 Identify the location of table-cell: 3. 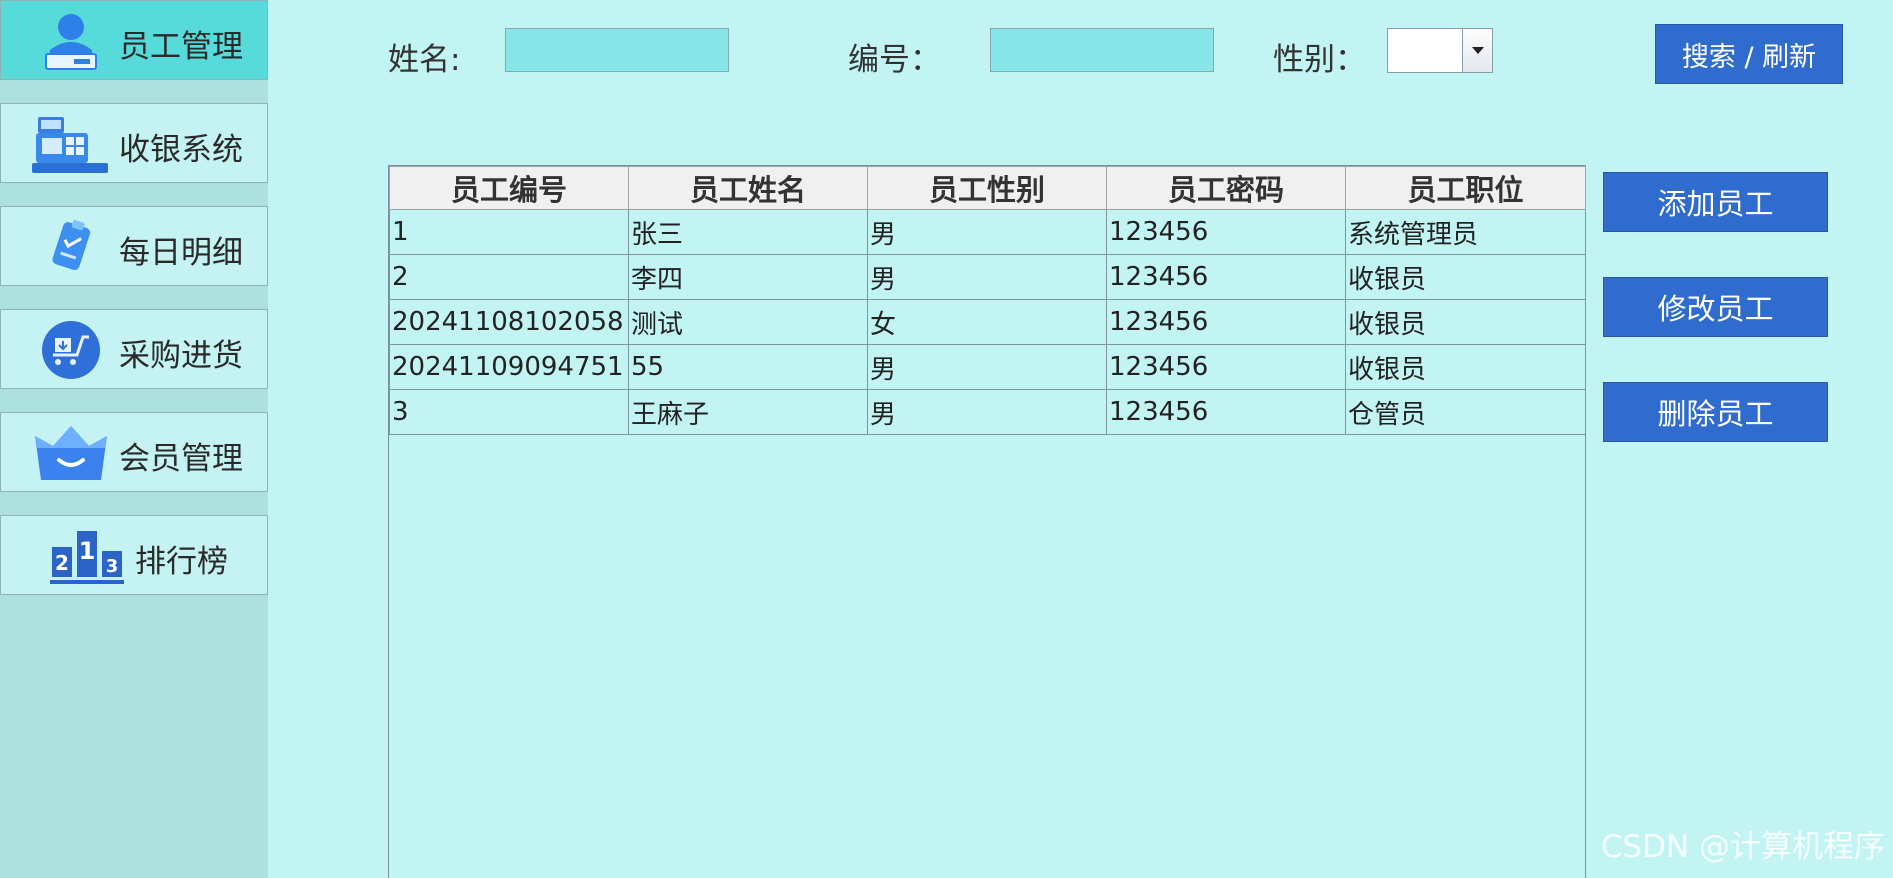
(509, 412).